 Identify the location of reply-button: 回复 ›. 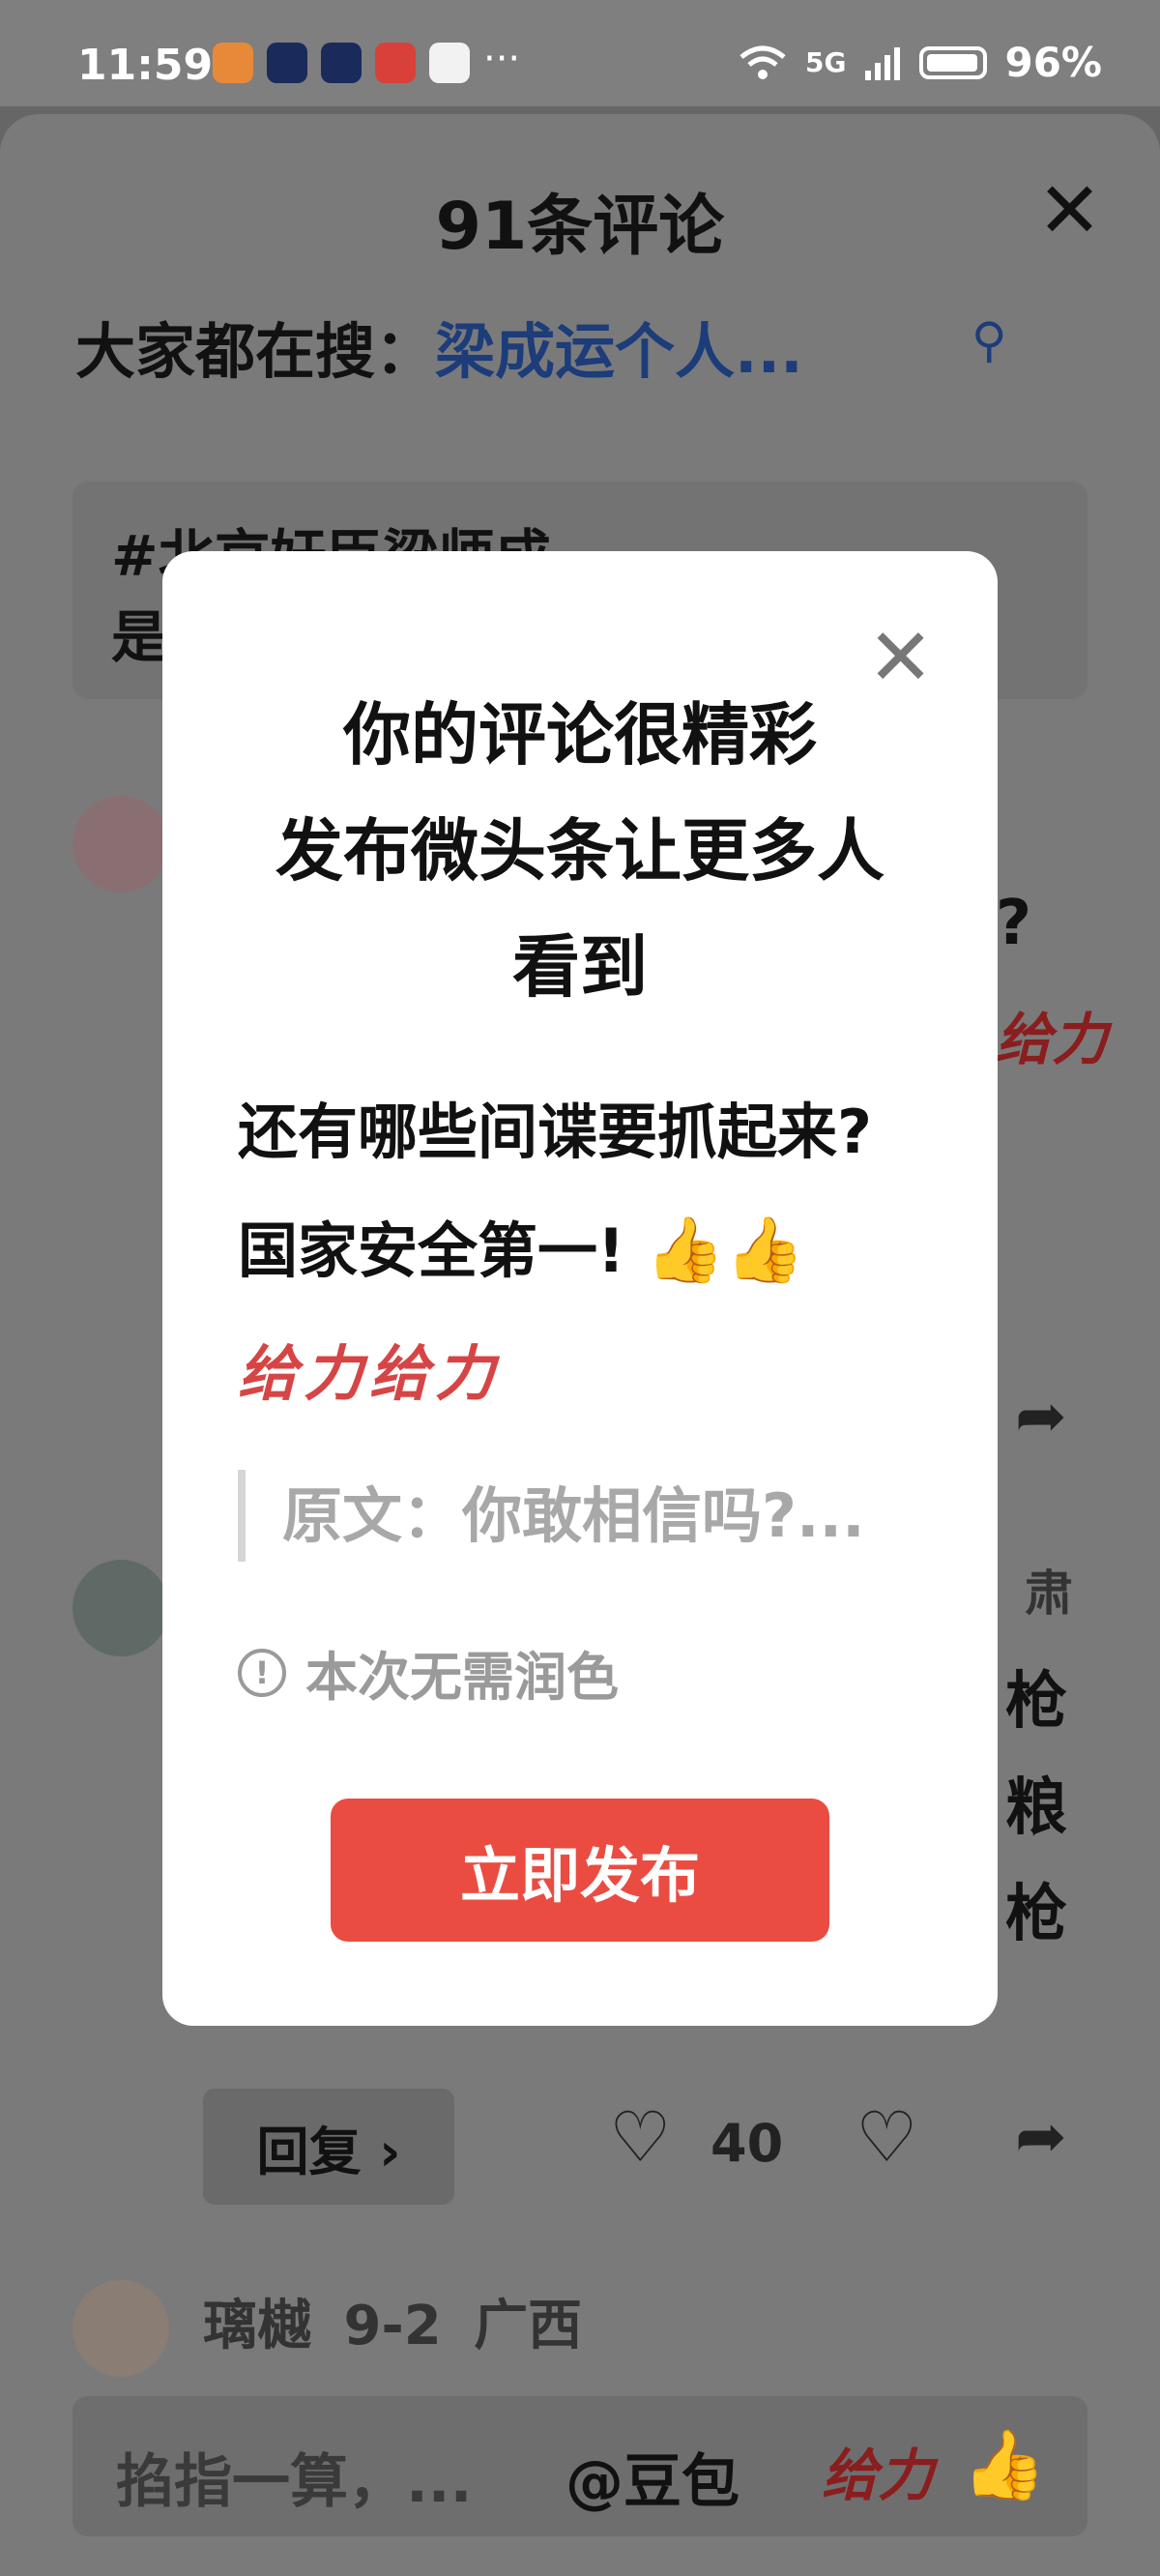
(328, 2147).